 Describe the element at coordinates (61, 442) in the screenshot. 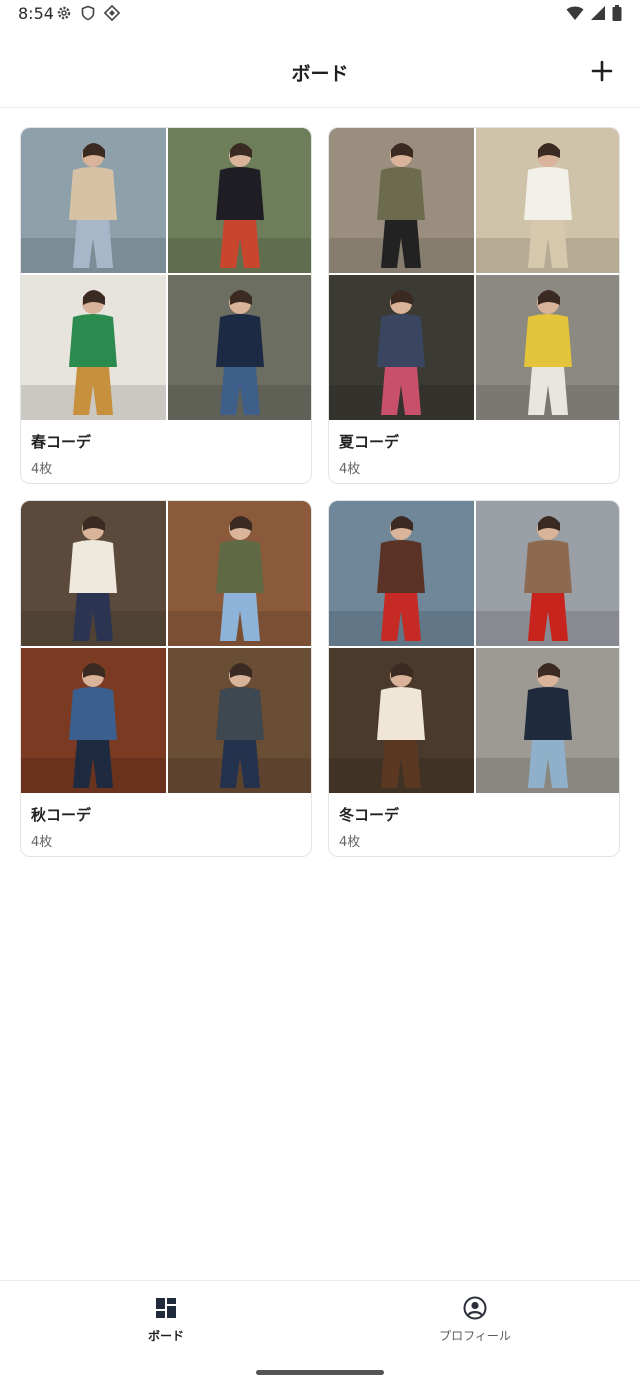

I see `board-title: 春コーデ` at that location.